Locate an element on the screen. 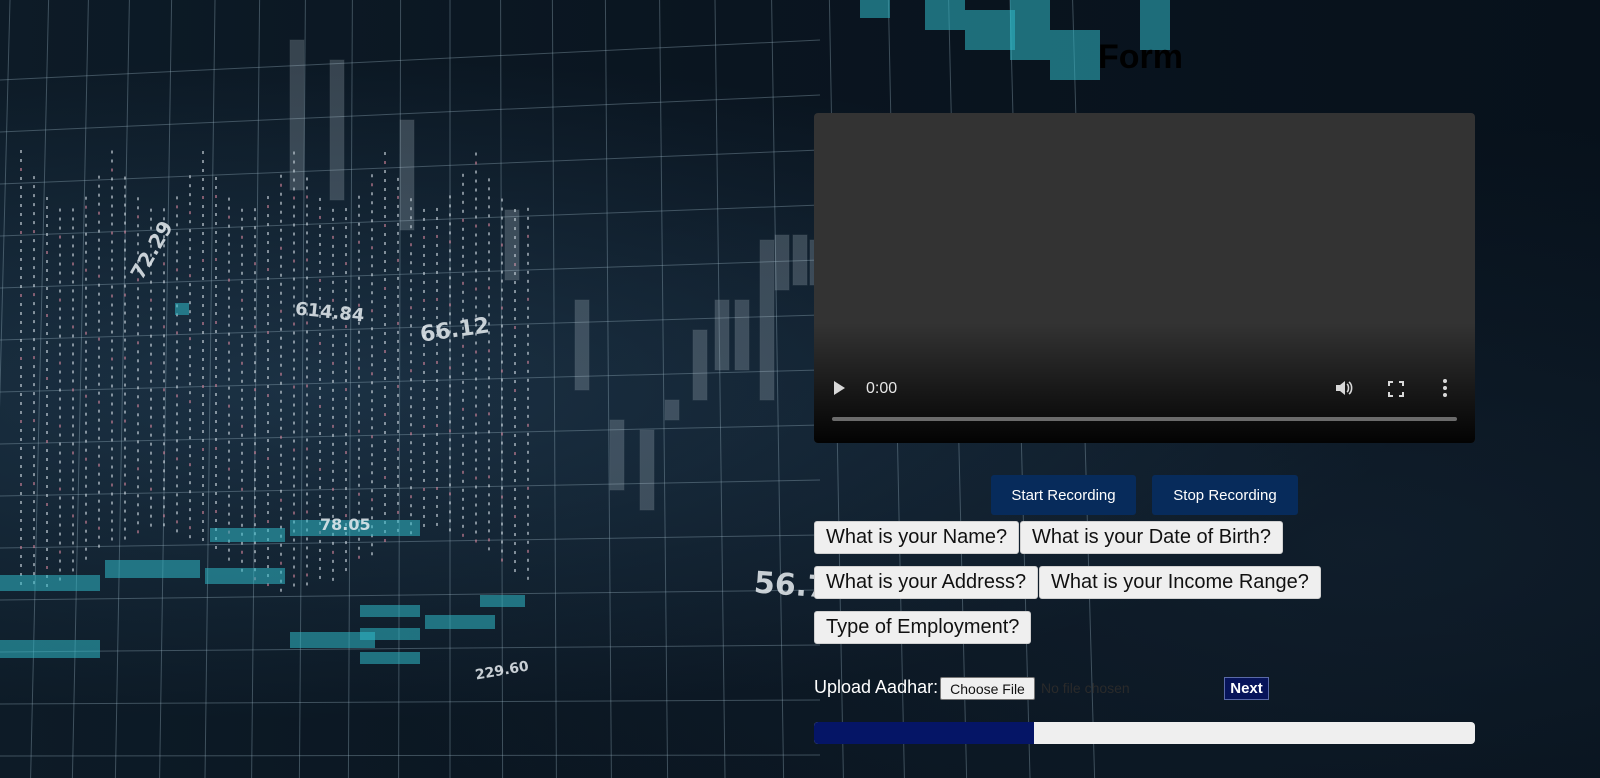 The width and height of the screenshot is (1600, 778). question-employment-button: Type of Employment? is located at coordinates (923, 627).